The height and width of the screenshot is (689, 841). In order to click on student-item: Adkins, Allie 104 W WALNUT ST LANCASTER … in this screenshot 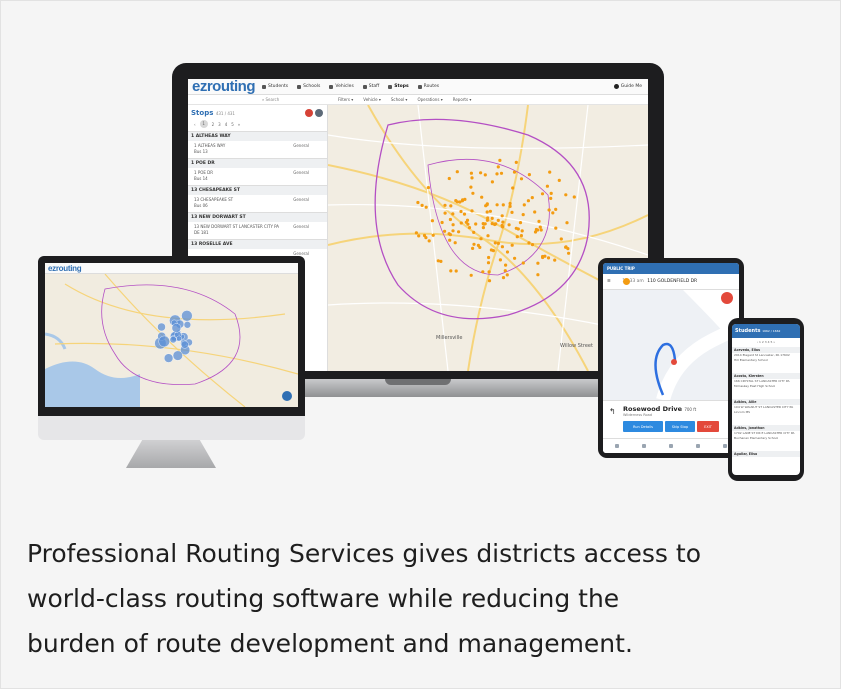, I will do `click(766, 406)`.